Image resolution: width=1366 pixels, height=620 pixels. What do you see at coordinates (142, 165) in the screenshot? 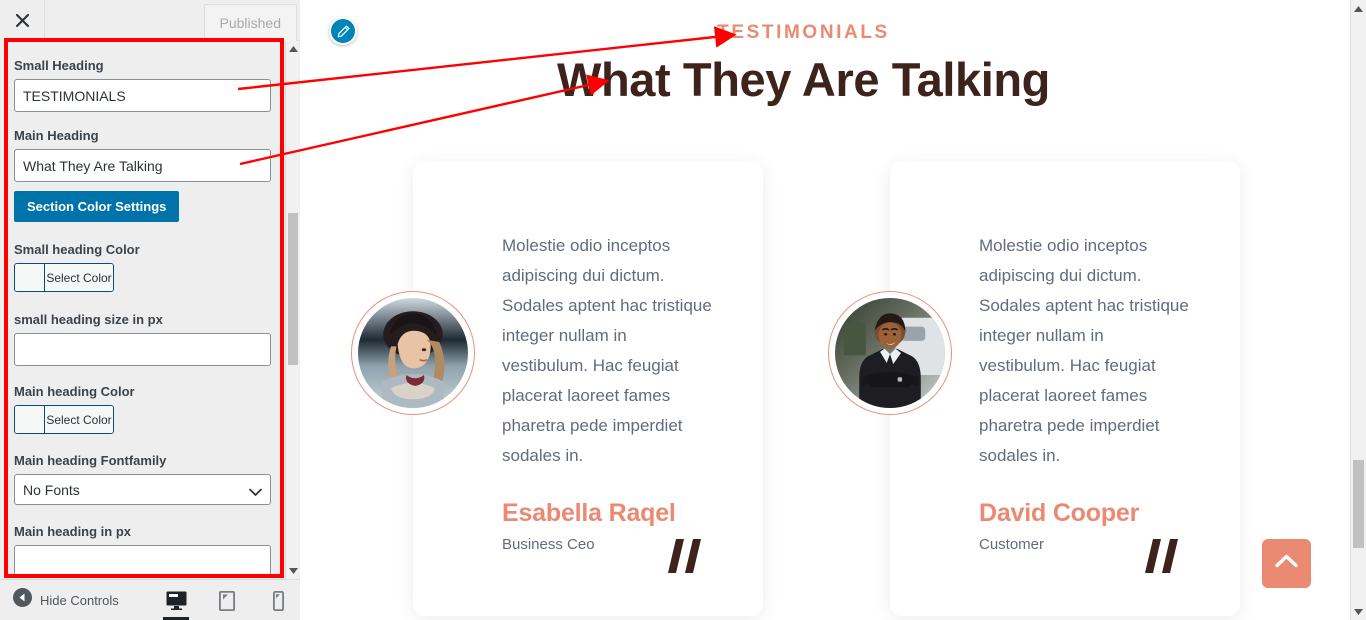
I see `main-heading-input` at bounding box center [142, 165].